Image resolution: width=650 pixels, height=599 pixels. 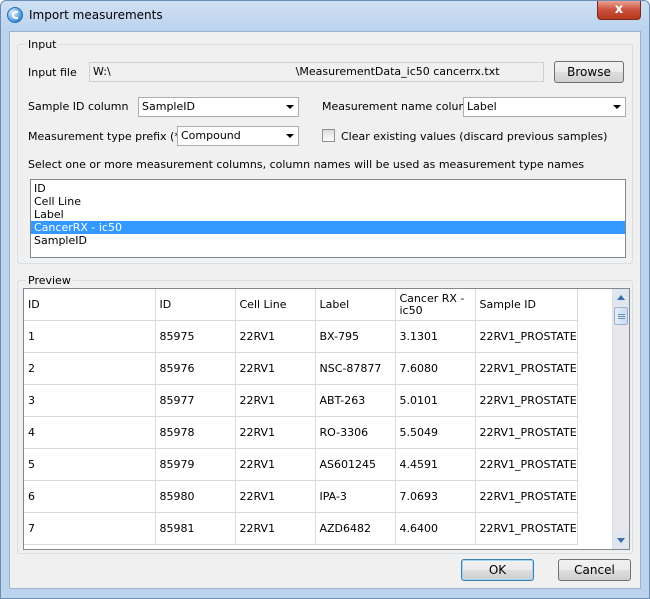 I want to click on table-cell: AZD6482, so click(x=355, y=528).